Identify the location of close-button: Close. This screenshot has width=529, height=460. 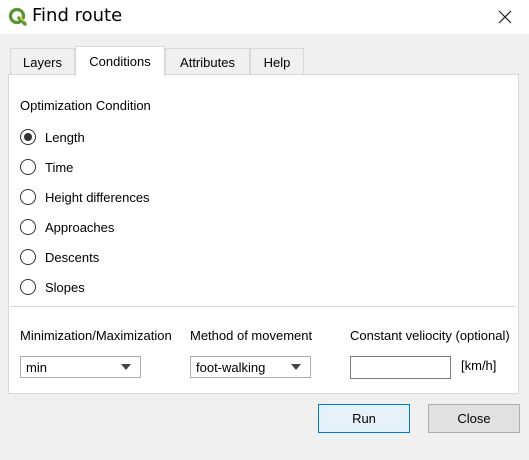
(474, 418).